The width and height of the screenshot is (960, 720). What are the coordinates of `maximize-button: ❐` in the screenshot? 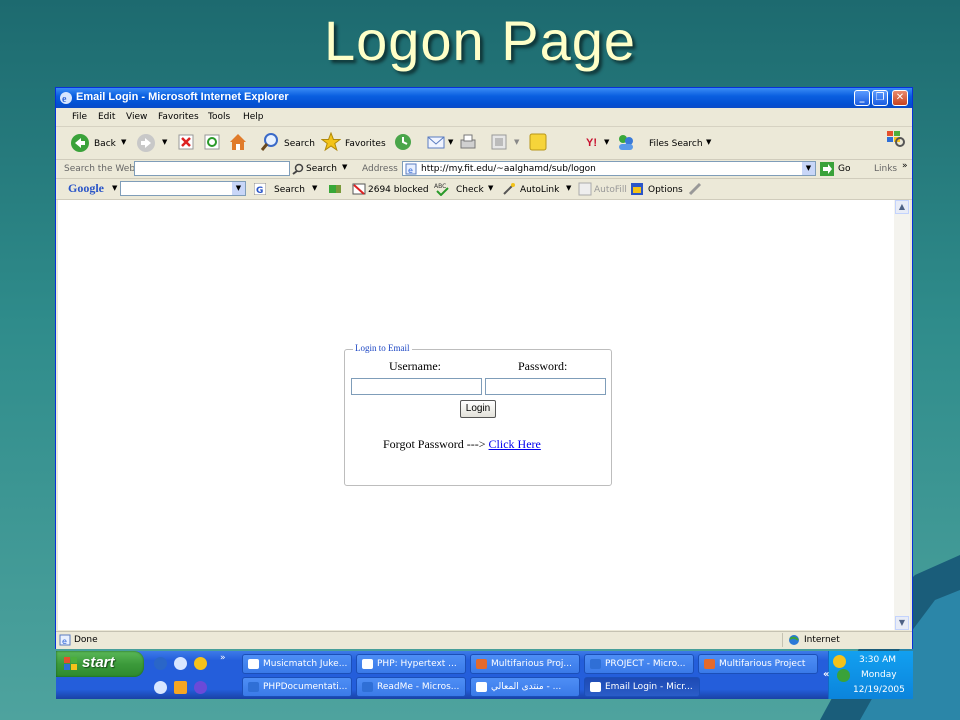 It's located at (880, 98).